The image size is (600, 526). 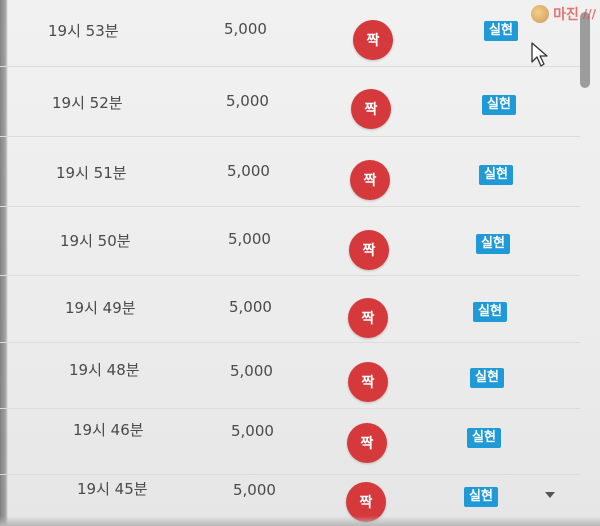 What do you see at coordinates (100, 308) in the screenshot?
I see `row-time: 19시 49분` at bounding box center [100, 308].